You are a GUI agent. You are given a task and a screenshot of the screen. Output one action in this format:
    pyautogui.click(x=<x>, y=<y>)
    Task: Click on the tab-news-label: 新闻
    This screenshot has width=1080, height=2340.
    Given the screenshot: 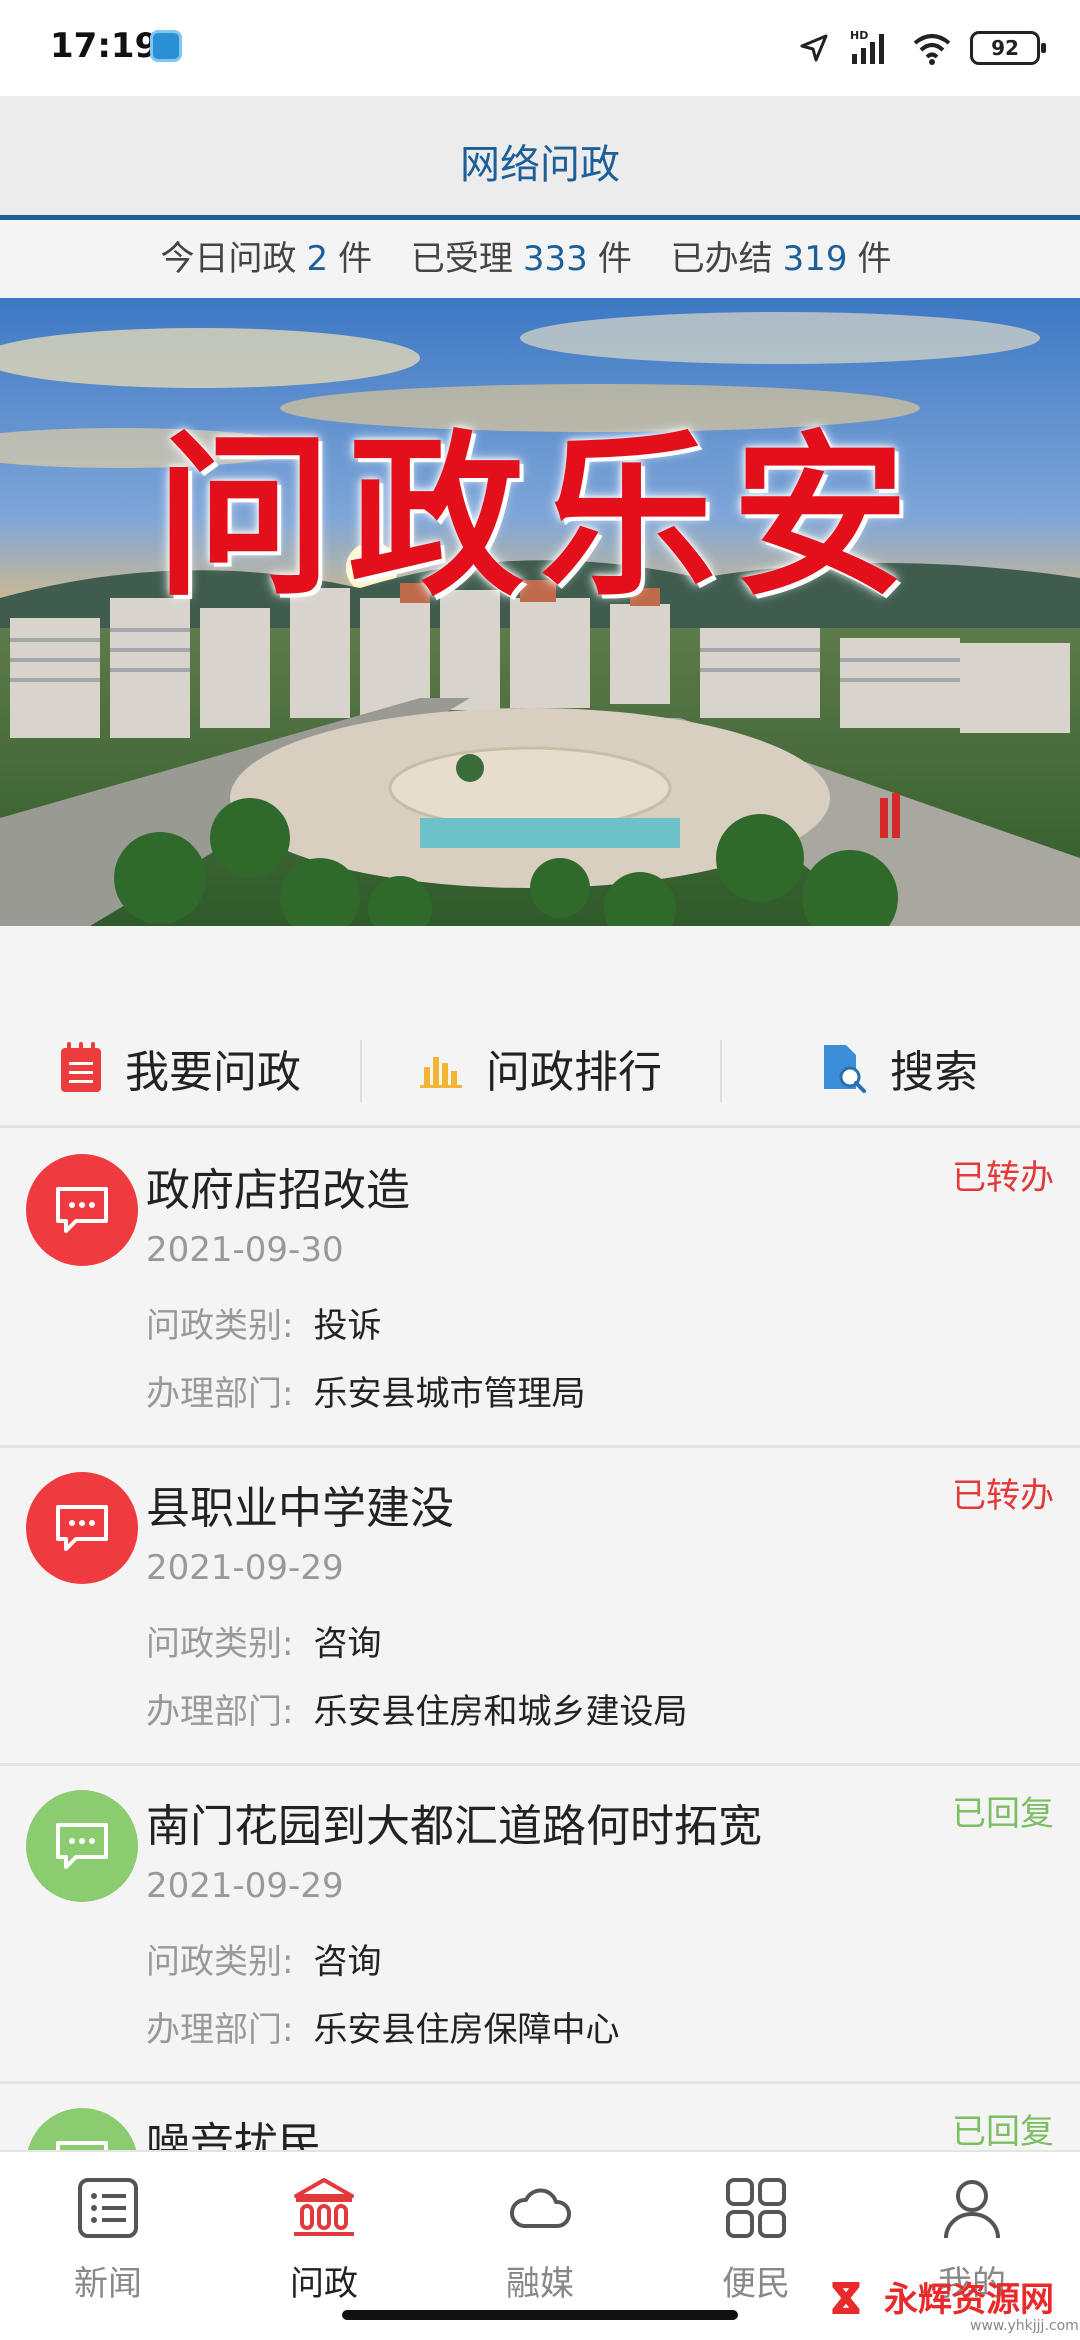 What is the action you would take?
    pyautogui.click(x=108, y=2284)
    